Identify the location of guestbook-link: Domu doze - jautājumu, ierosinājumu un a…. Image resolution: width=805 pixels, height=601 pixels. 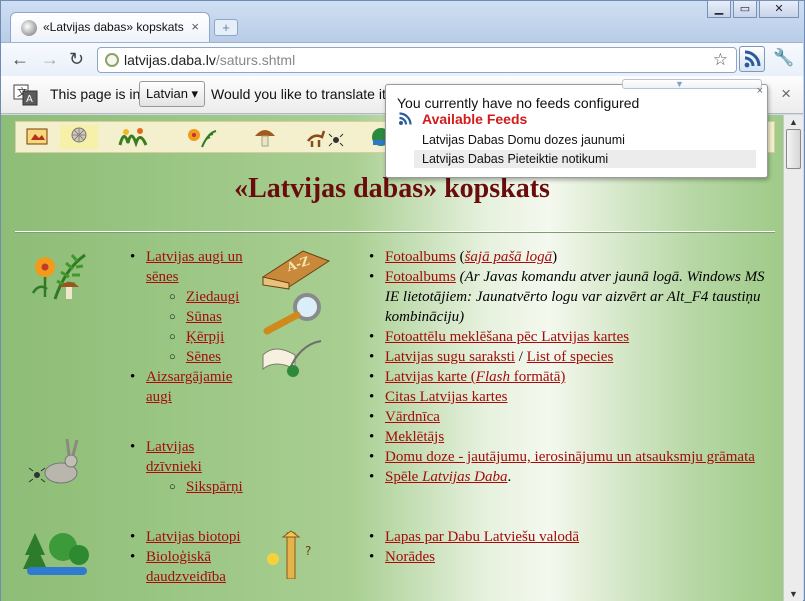
(570, 457).